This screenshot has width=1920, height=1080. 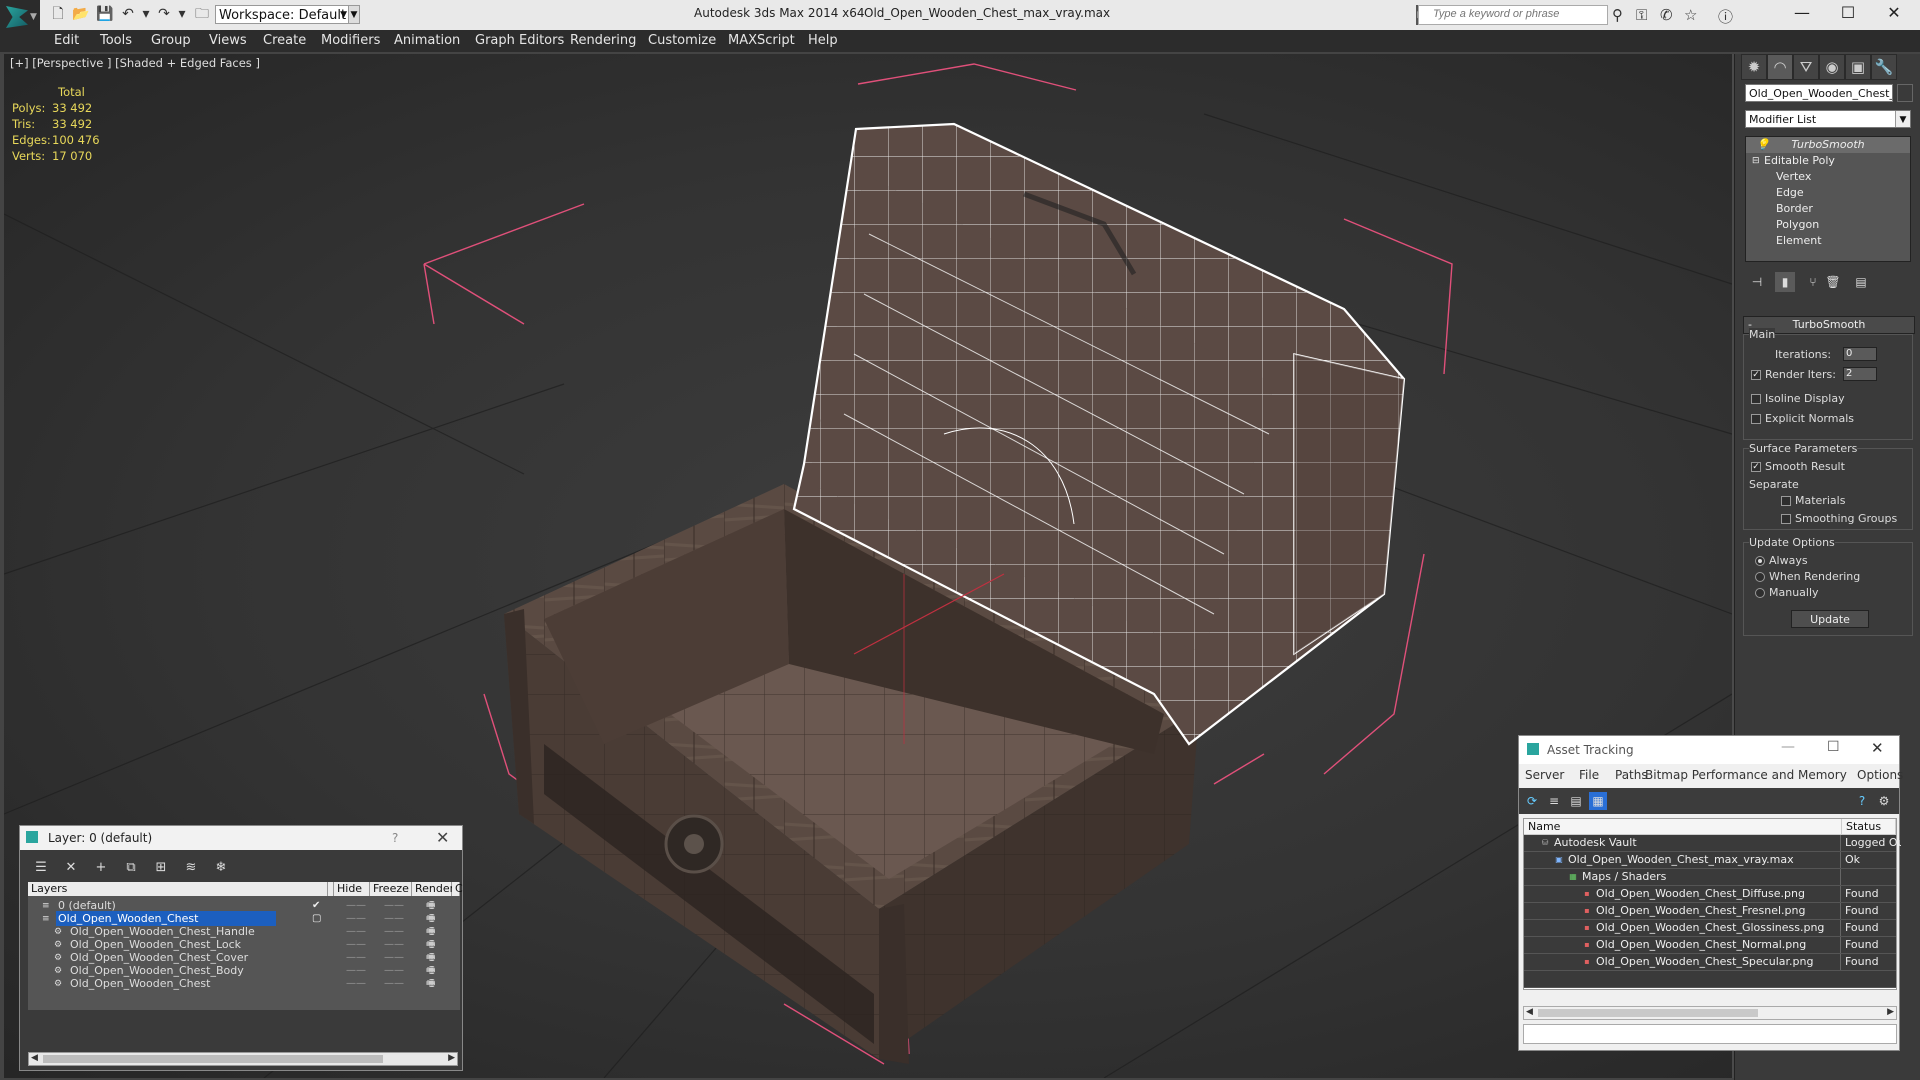 What do you see at coordinates (34, 1058) in the screenshot?
I see `scroll-left-icon: ◀` at bounding box center [34, 1058].